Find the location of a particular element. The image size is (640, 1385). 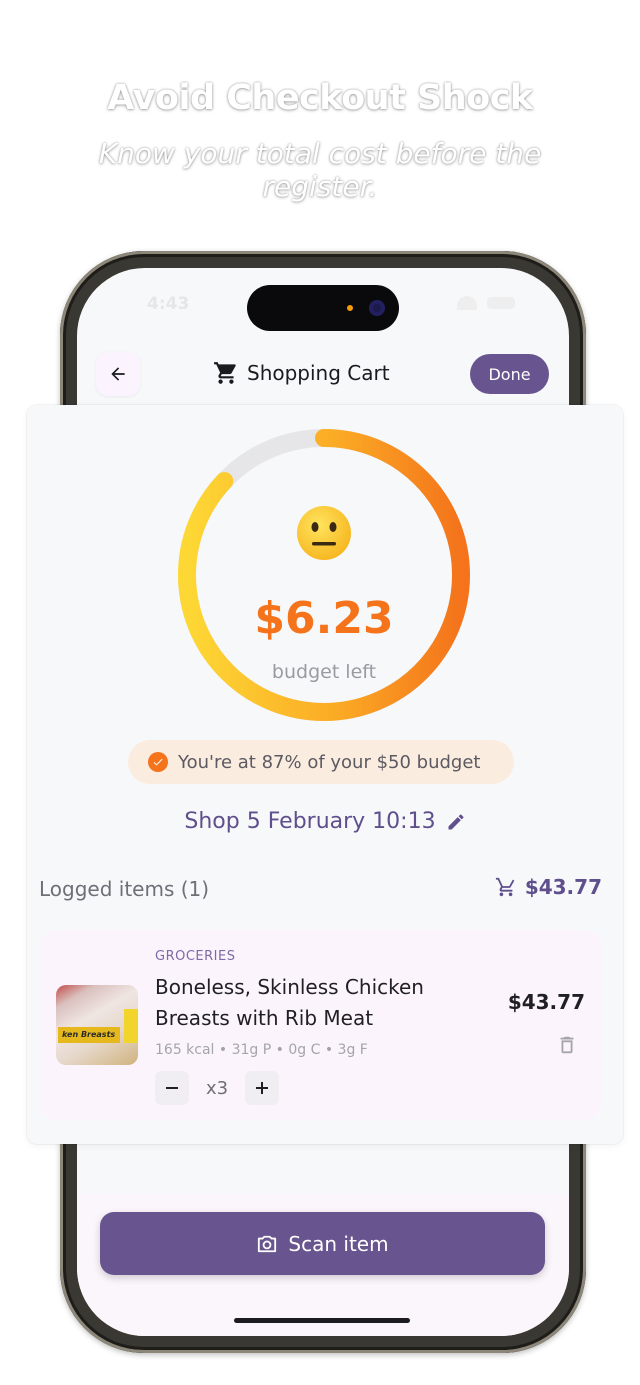

product-thumbnail: ken Breasts is located at coordinates (97, 1025).